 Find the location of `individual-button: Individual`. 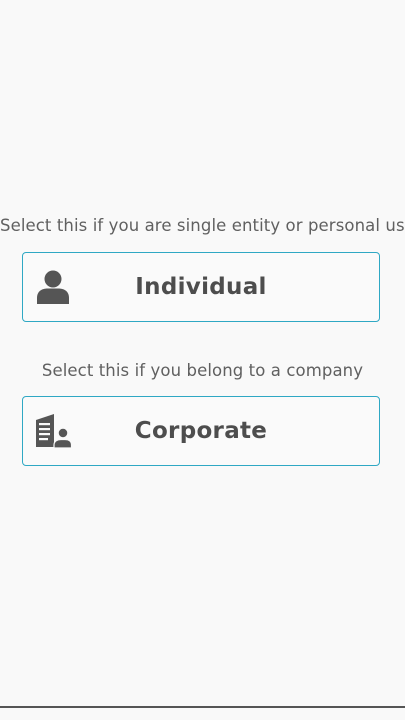

individual-button: Individual is located at coordinates (201, 287).